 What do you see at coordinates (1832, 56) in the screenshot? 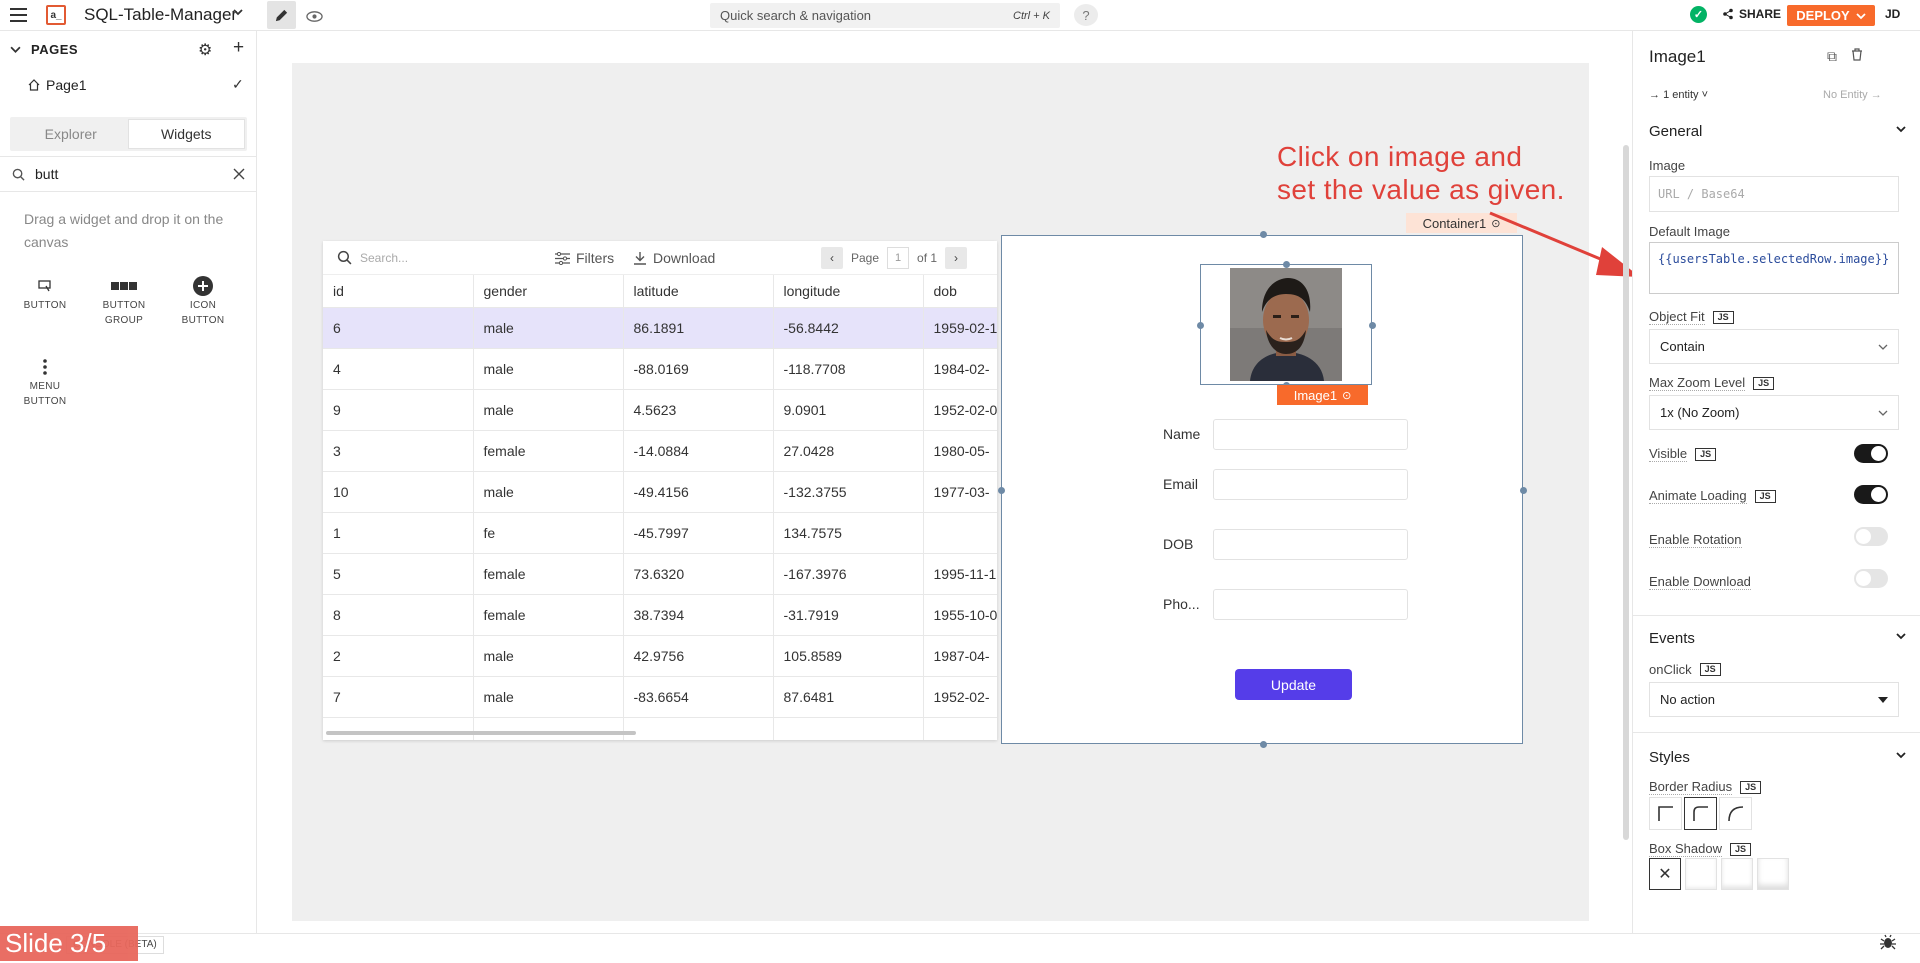
I see `copy-icon: ⧉` at bounding box center [1832, 56].